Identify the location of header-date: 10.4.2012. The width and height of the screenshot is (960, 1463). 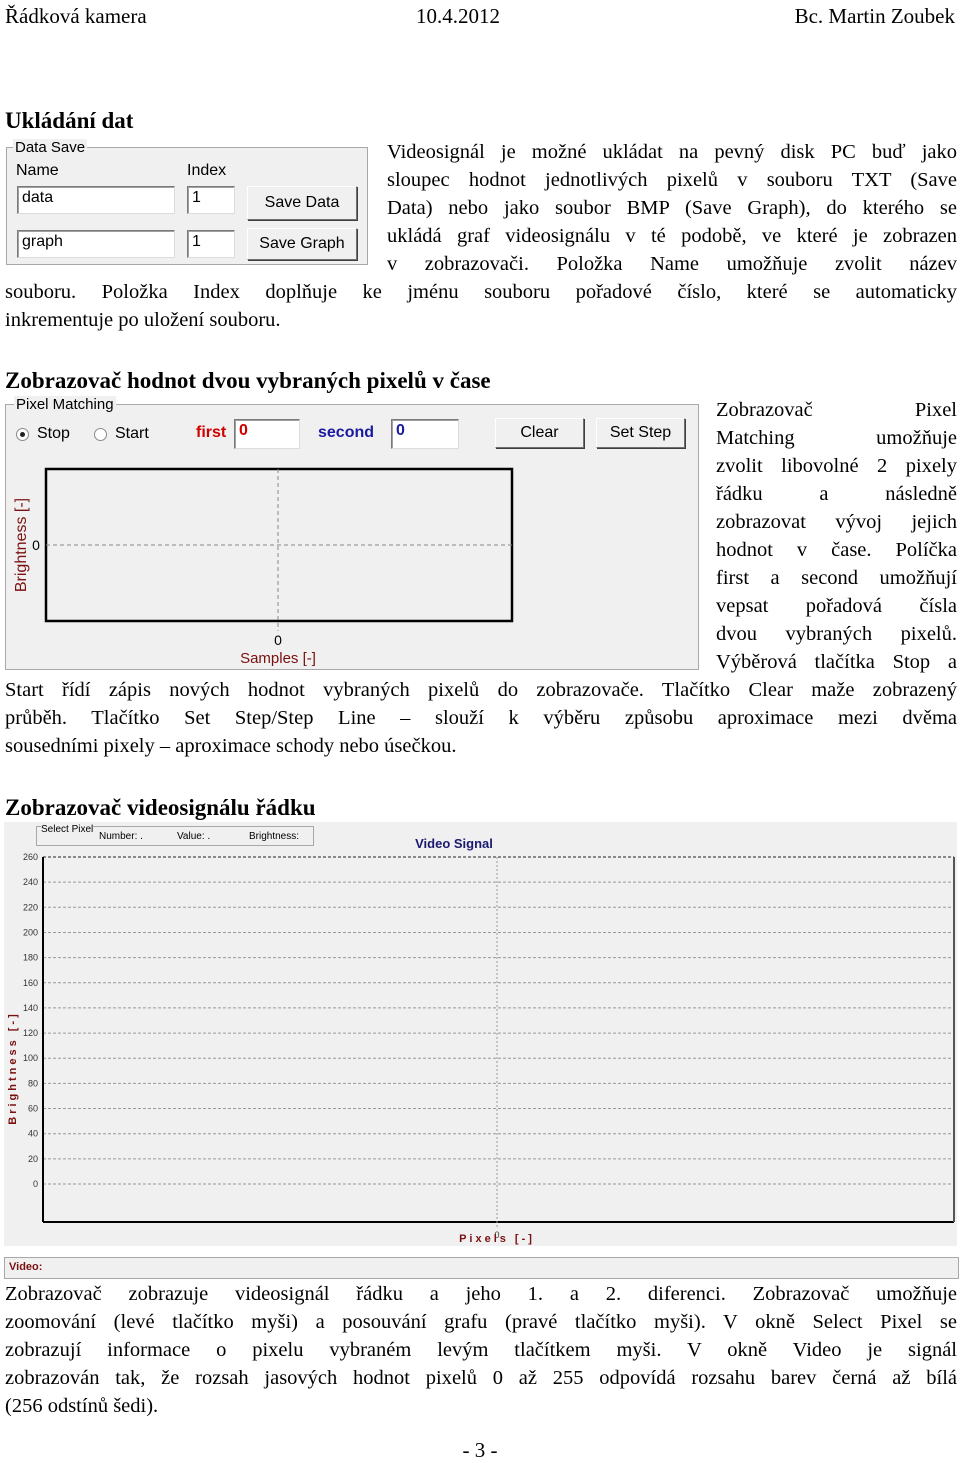
(458, 16).